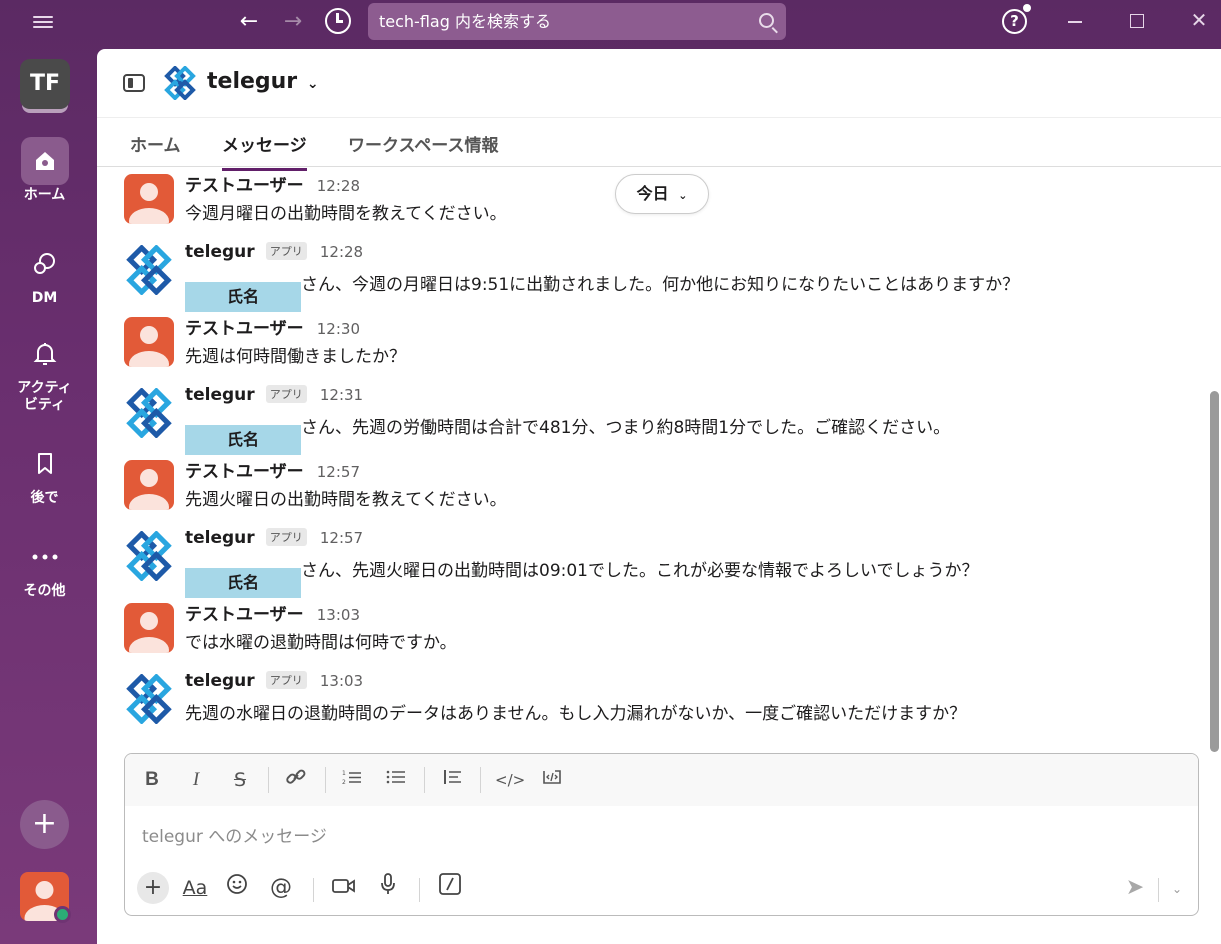 This screenshot has width=1221, height=944. I want to click on search-placeholder: tech-flag 内を検索する, so click(465, 21).